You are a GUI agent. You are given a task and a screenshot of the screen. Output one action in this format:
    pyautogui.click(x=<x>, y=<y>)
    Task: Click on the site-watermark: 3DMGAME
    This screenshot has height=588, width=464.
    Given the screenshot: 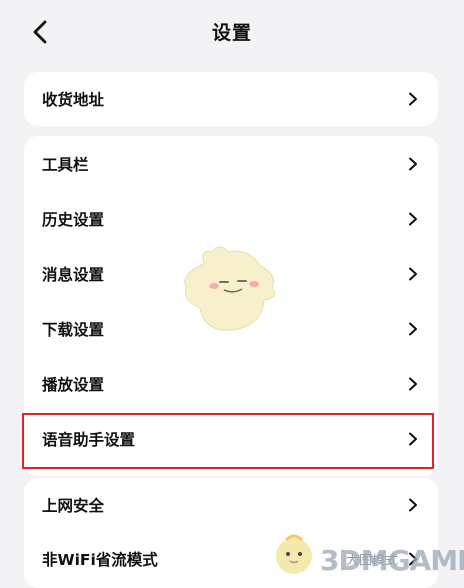 What is the action you would take?
    pyautogui.click(x=392, y=560)
    